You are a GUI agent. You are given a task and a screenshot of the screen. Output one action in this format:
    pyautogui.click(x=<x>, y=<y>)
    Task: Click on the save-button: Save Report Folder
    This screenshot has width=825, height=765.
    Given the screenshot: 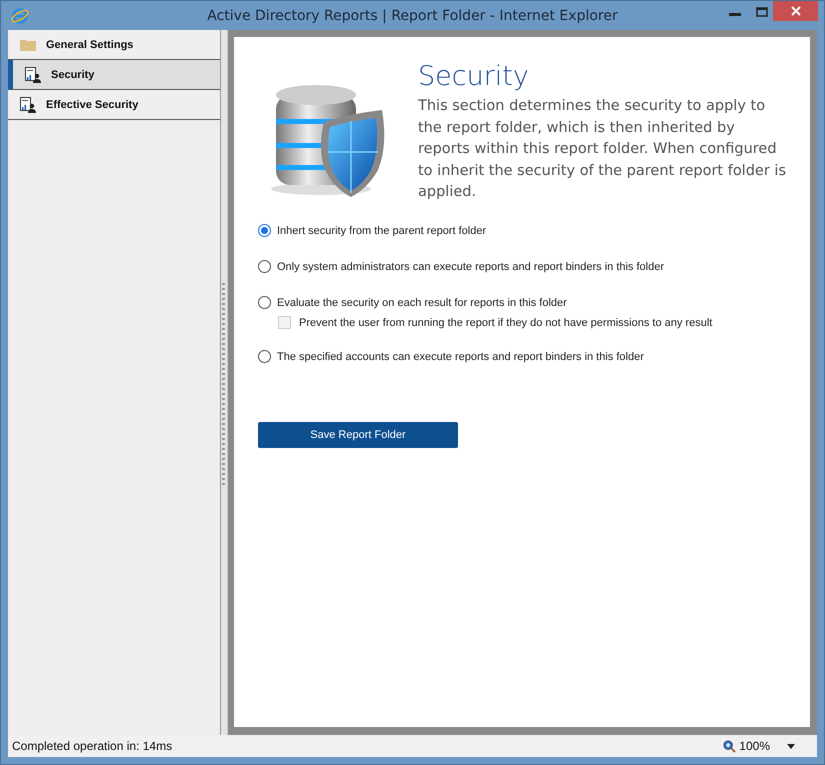 What is the action you would take?
    pyautogui.click(x=358, y=435)
    